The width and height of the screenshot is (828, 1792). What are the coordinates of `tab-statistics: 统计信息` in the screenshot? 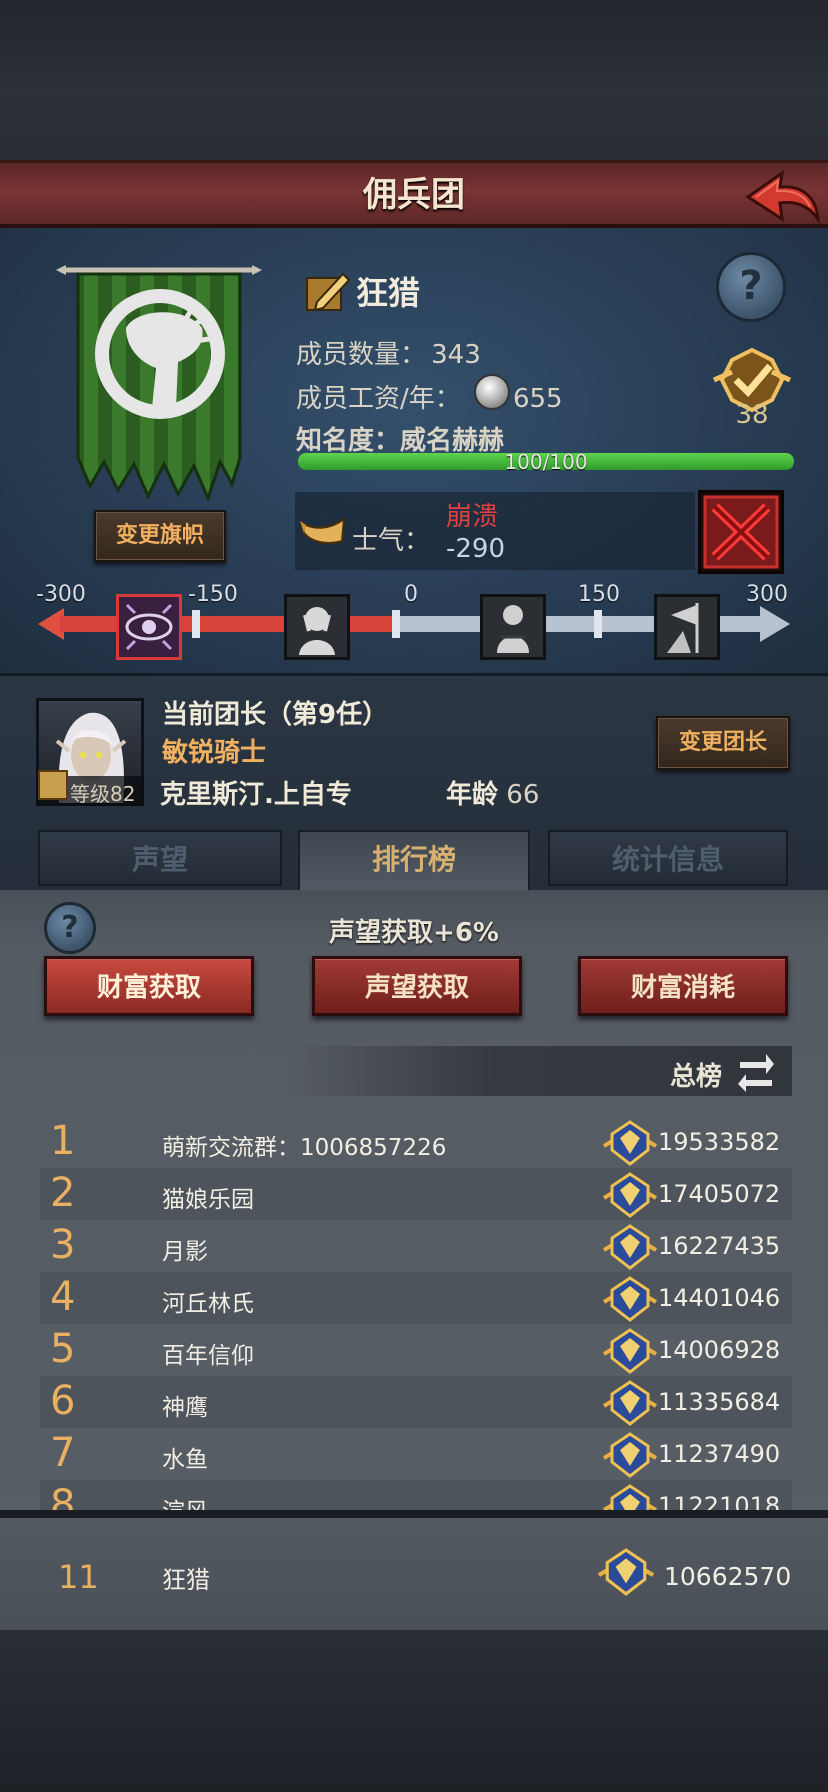 It's located at (668, 858).